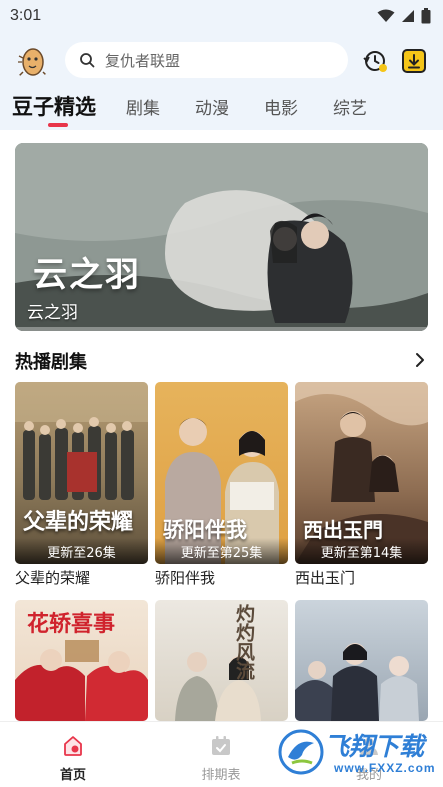  Describe the element at coordinates (87, 275) in the screenshot. I see `banner-poster-title: 云之羽` at that location.